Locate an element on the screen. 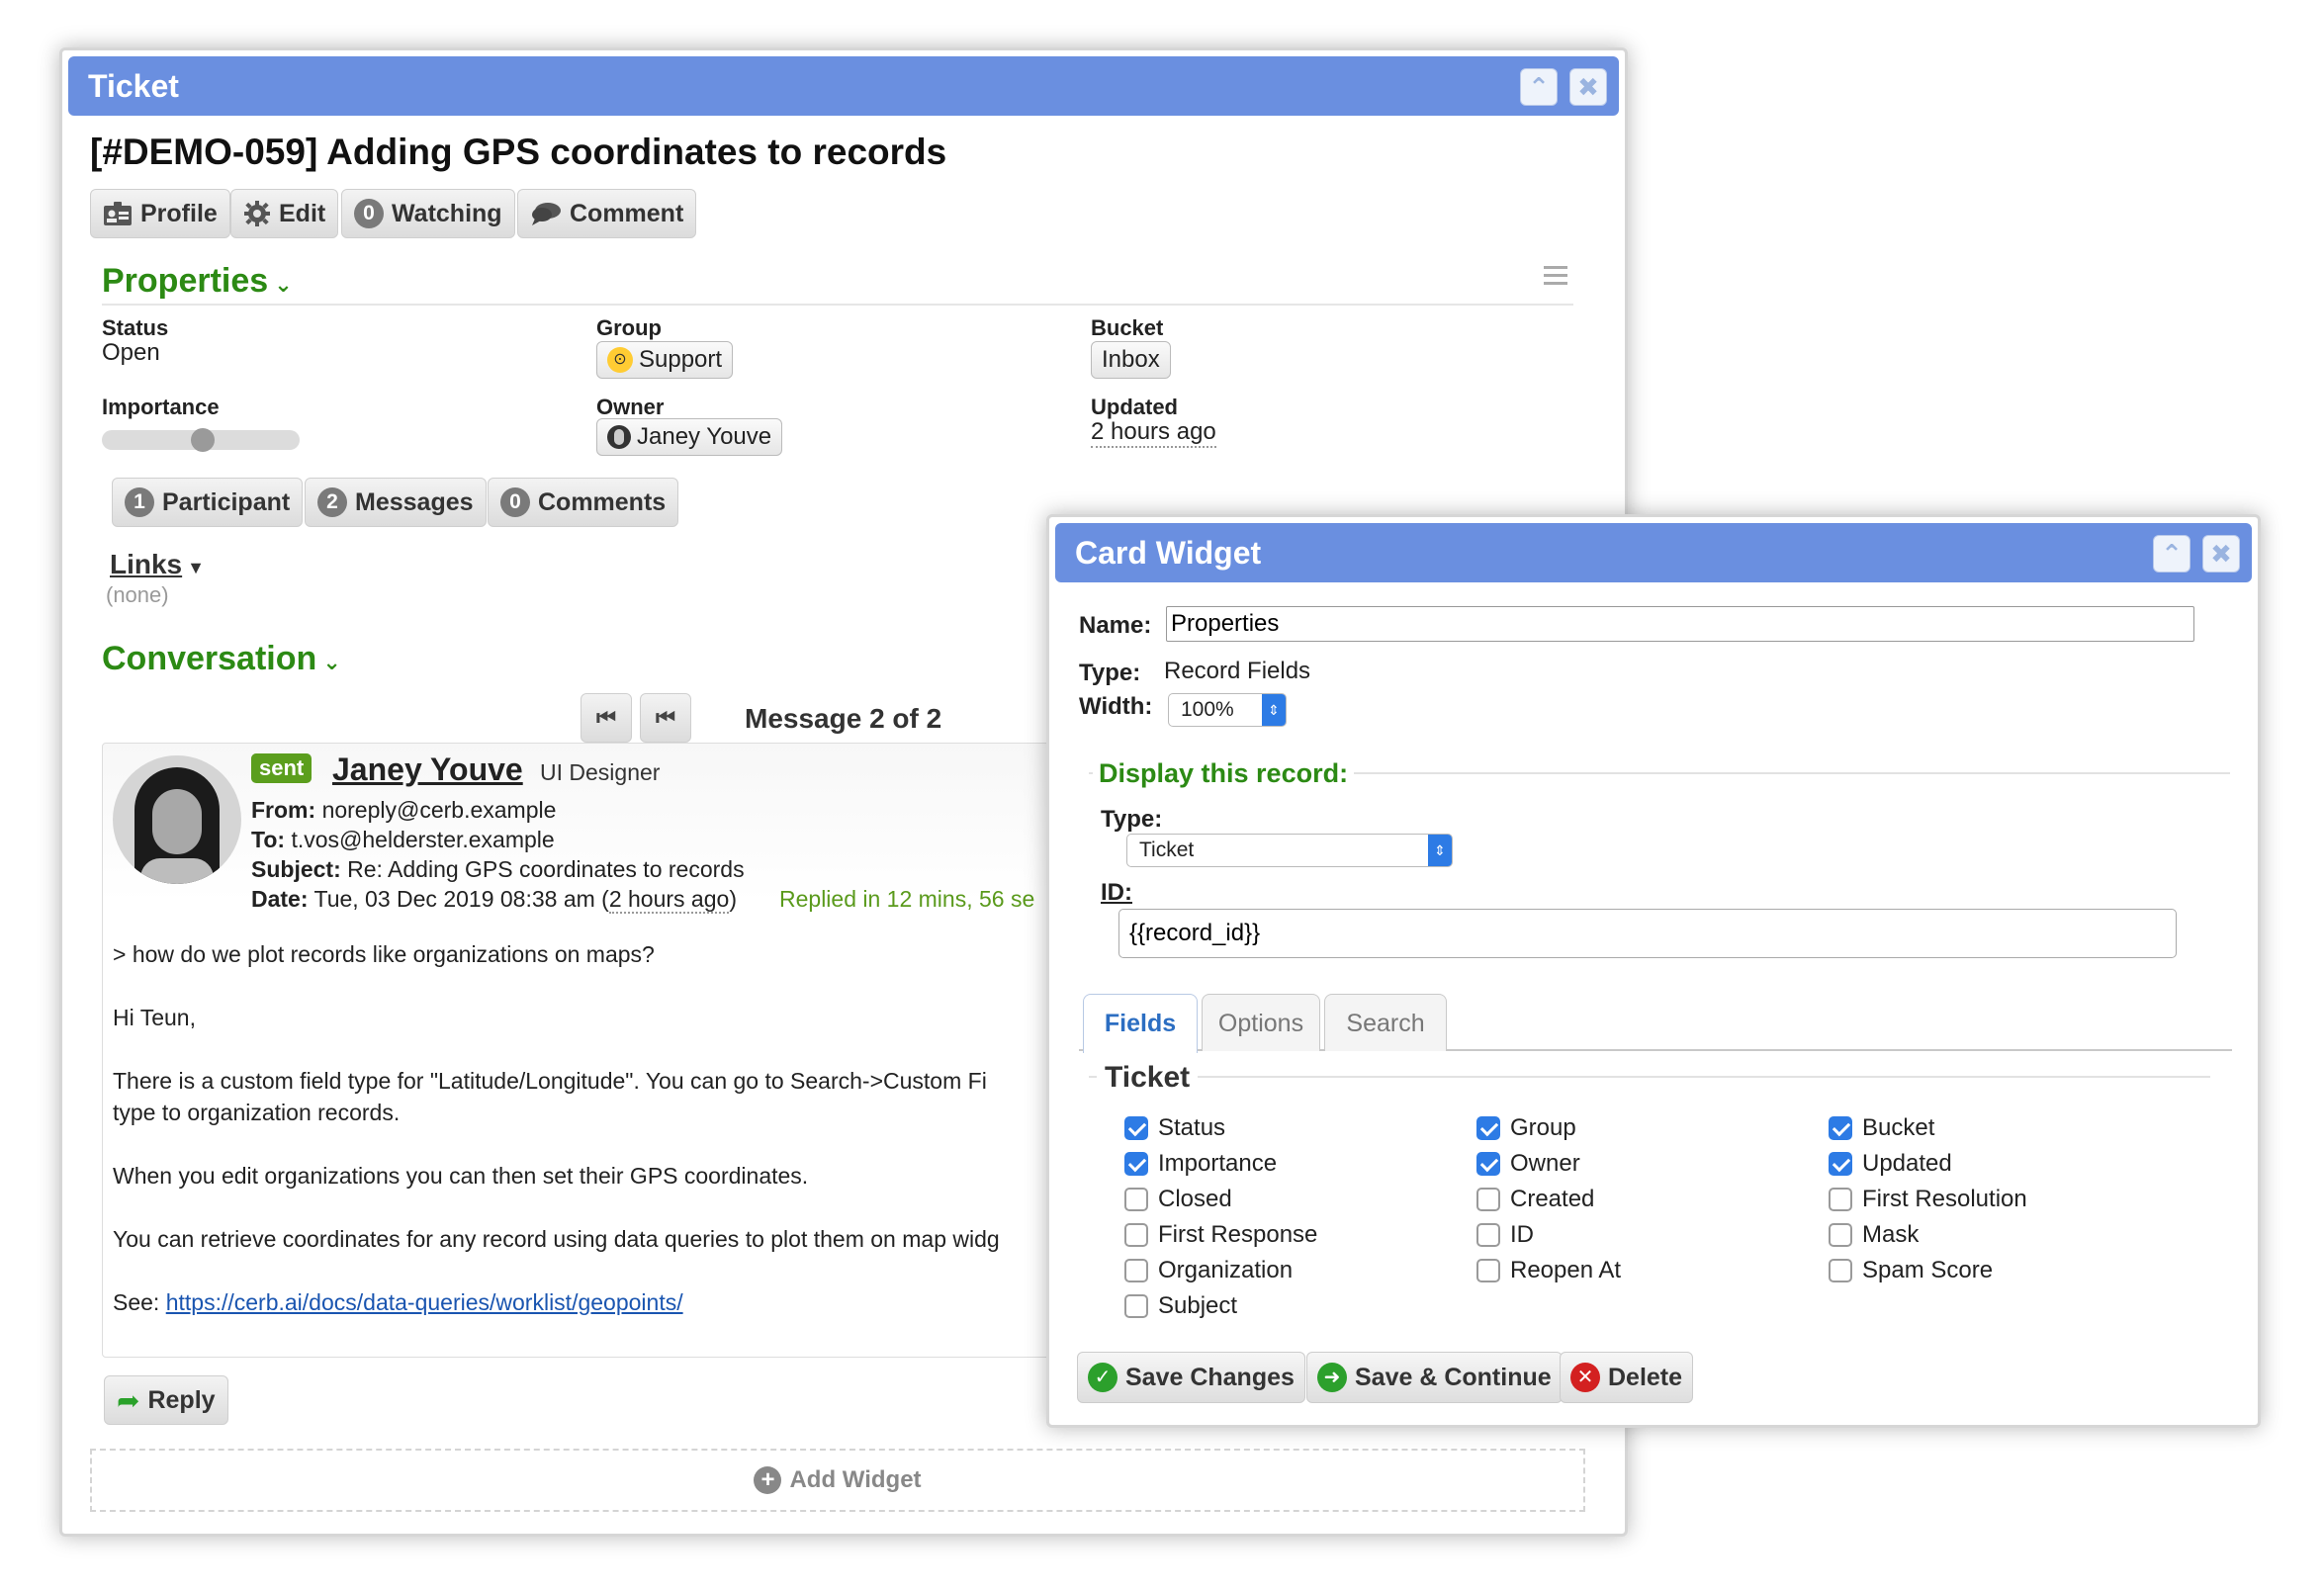 The height and width of the screenshot is (1590, 2324). mask-checkbox is located at coordinates (1840, 1235).